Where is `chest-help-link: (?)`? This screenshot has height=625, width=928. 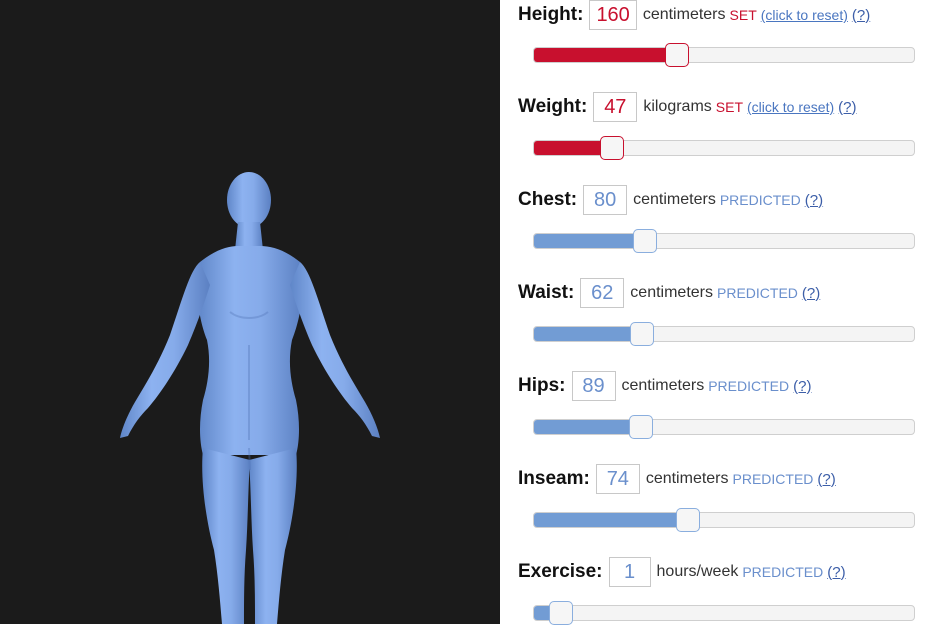 chest-help-link: (?) is located at coordinates (814, 200).